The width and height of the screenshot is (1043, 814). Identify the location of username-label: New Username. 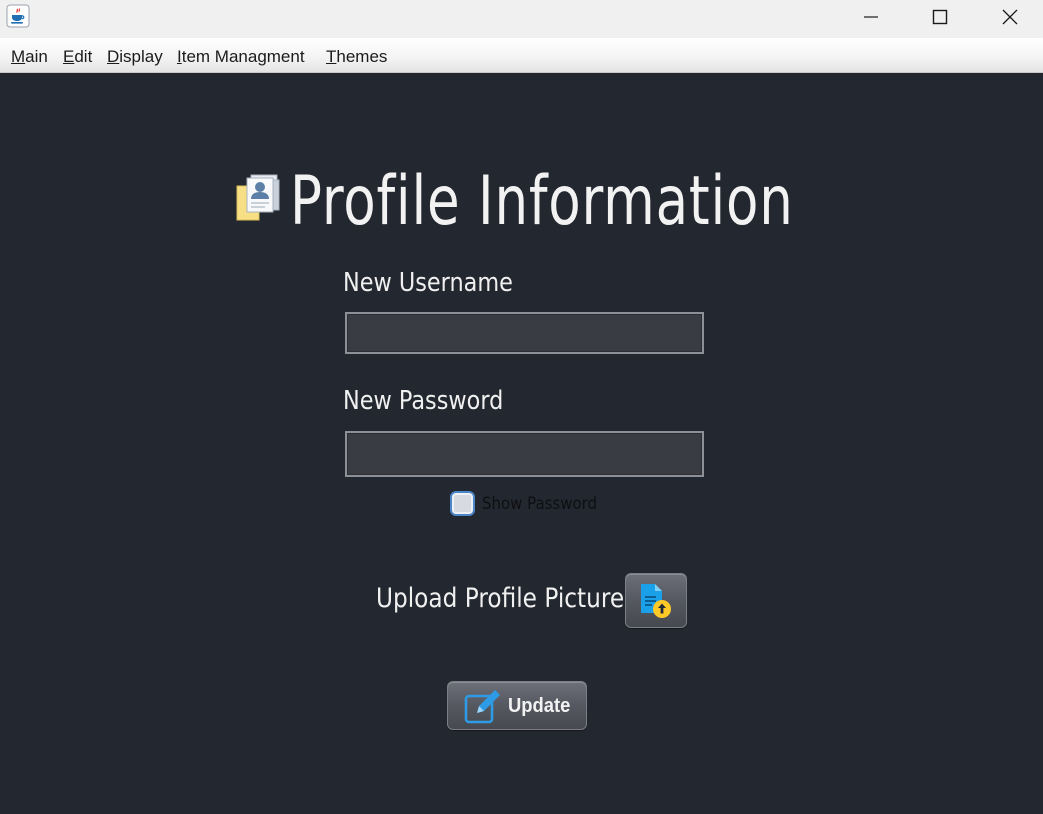
(428, 283).